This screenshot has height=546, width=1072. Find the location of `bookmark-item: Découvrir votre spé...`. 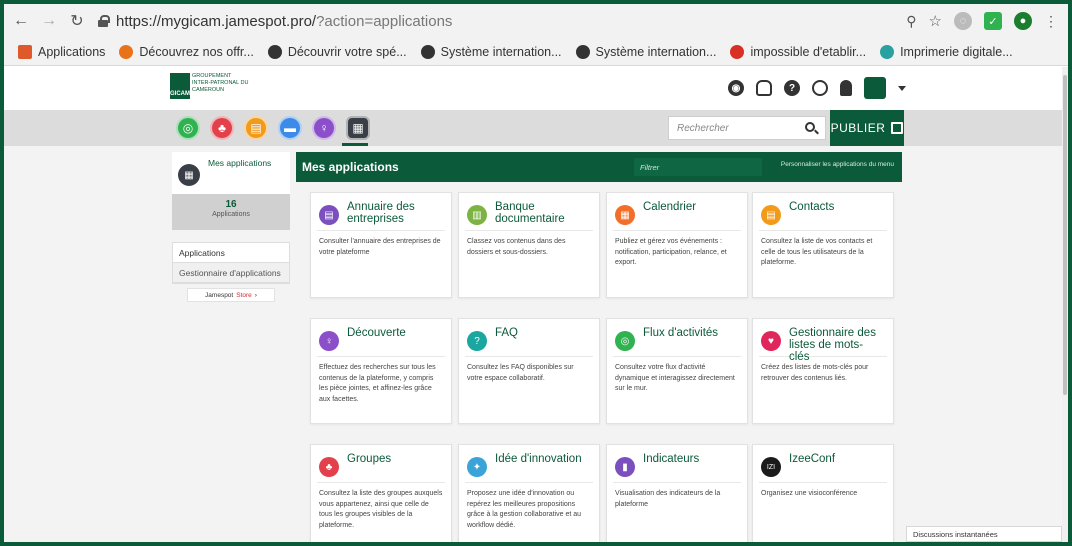

bookmark-item: Découvrir votre spé... is located at coordinates (337, 51).